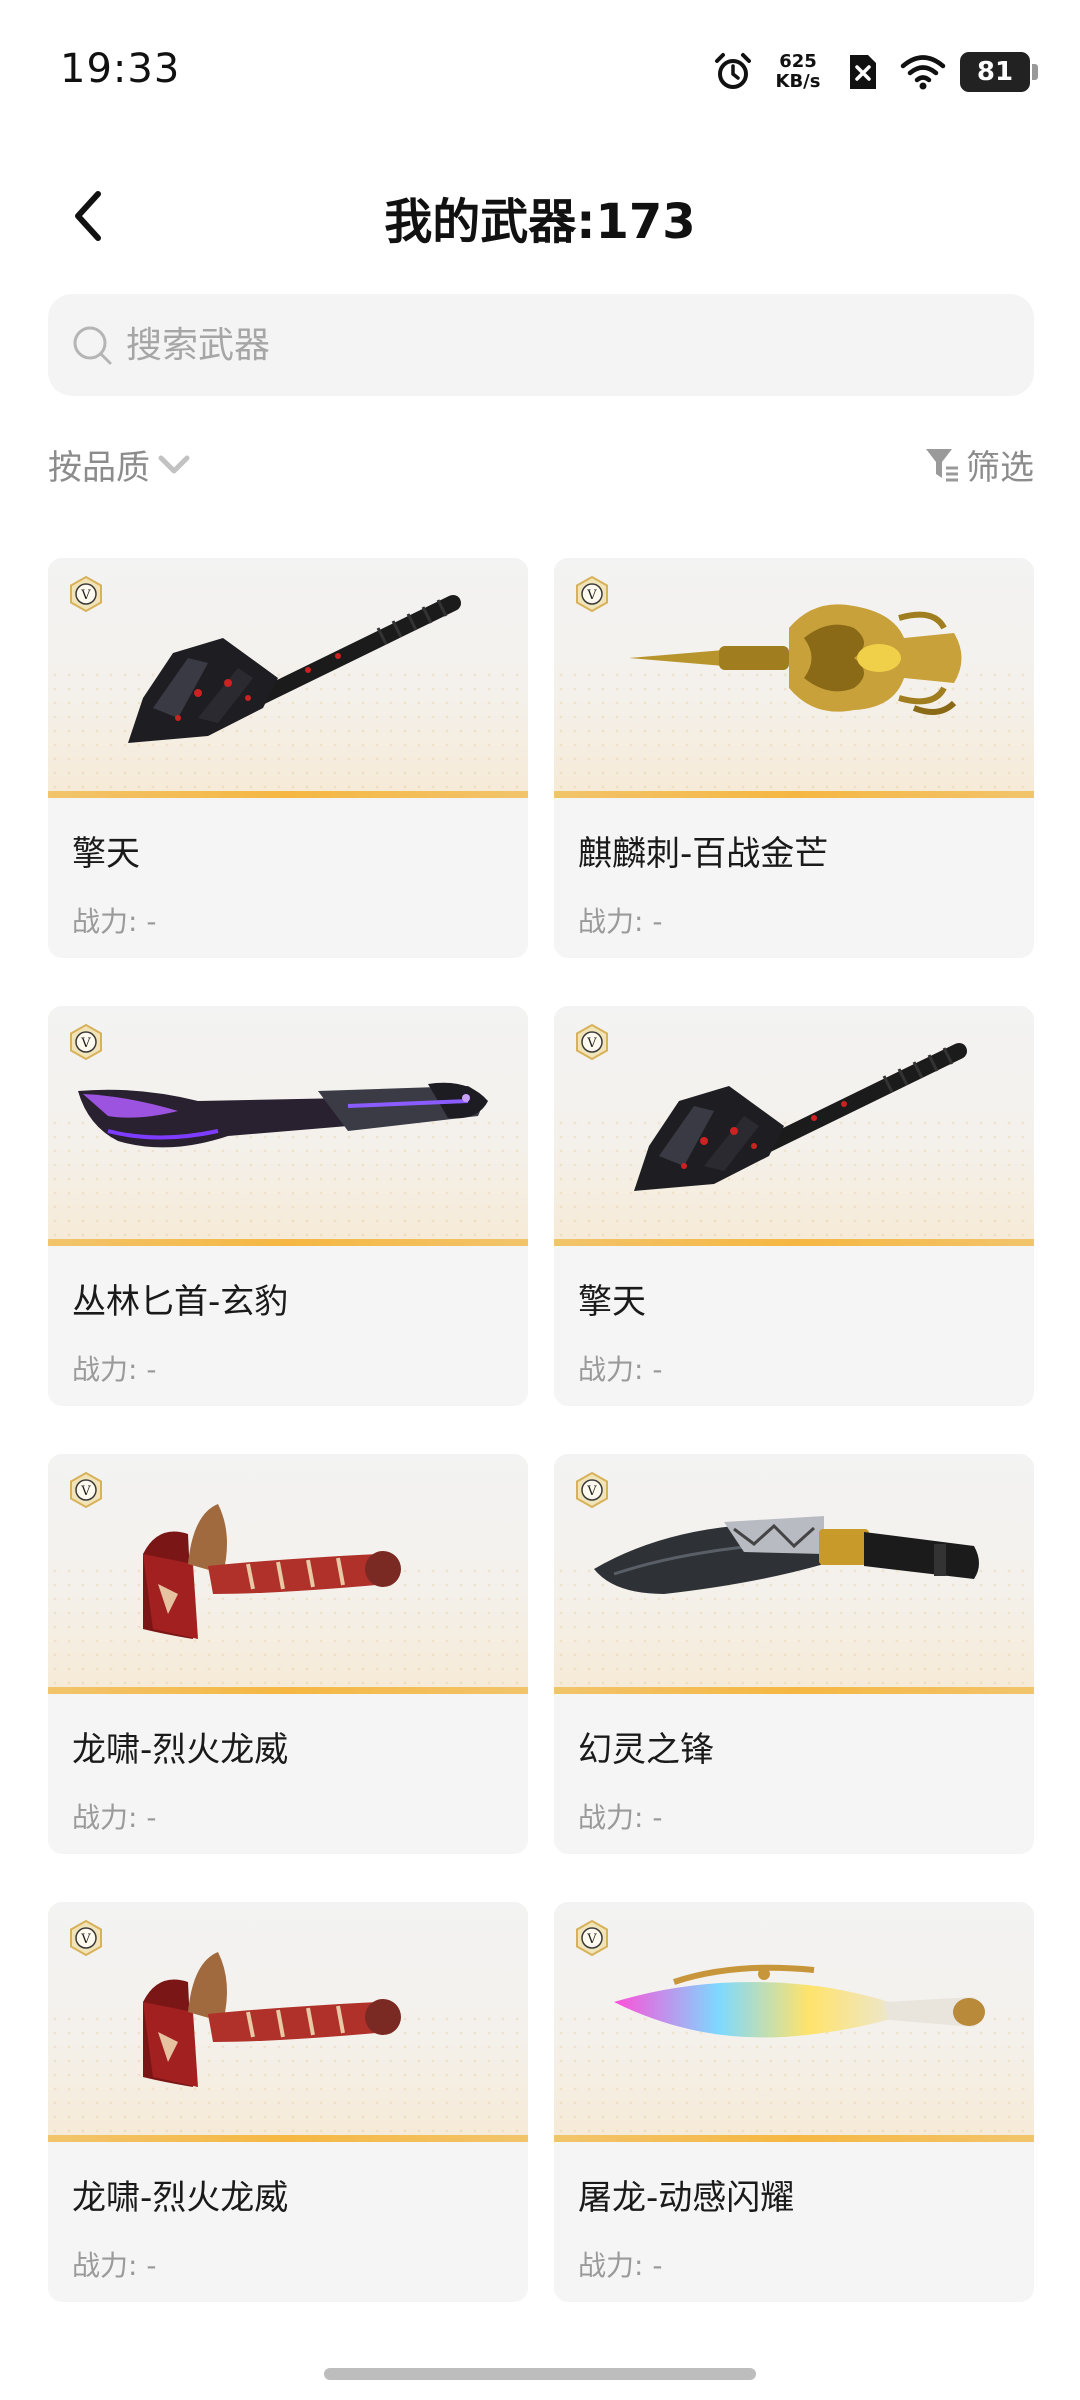  Describe the element at coordinates (686, 2198) in the screenshot. I see `weapon-name: 屠龙-动感闪耀` at that location.